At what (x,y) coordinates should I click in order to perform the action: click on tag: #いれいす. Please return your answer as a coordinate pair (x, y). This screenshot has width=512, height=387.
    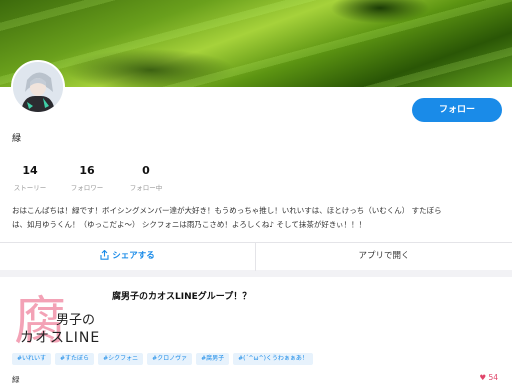
    Looking at the image, I should click on (32, 359).